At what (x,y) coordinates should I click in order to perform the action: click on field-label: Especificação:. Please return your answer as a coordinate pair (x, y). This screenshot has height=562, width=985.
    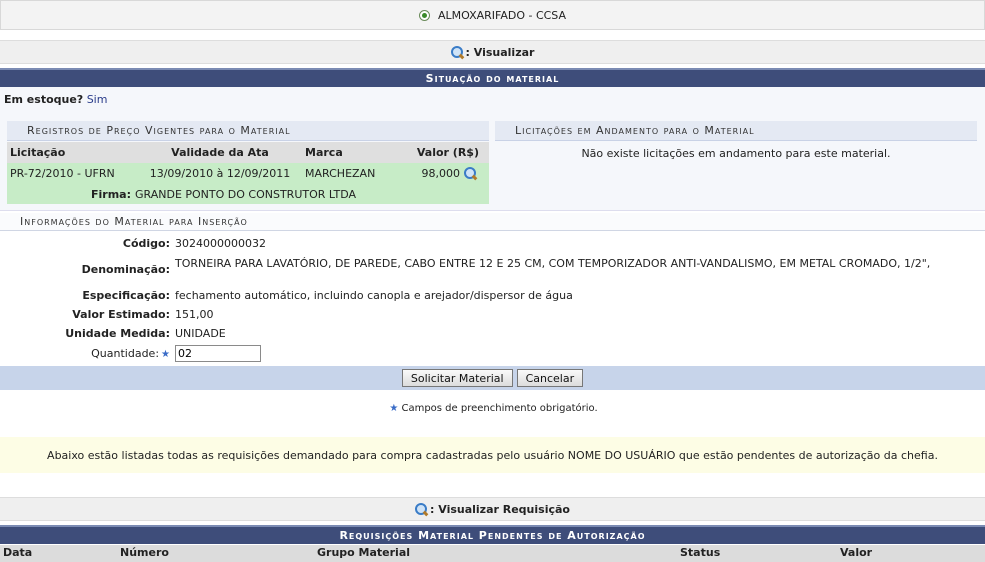
    Looking at the image, I should click on (126, 295).